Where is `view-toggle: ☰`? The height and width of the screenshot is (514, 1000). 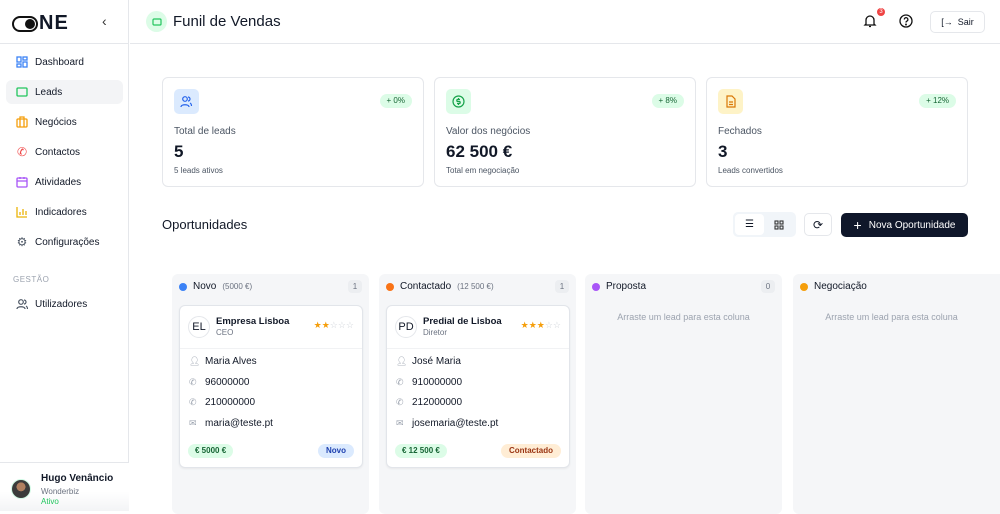 view-toggle: ☰ is located at coordinates (764, 224).